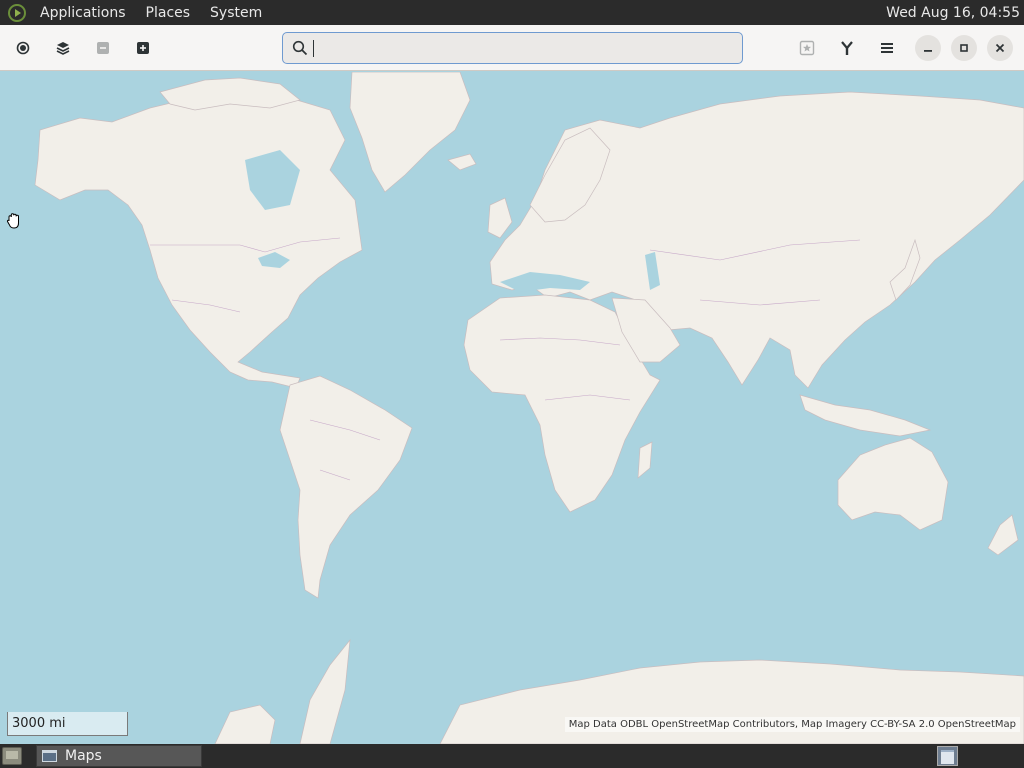 The width and height of the screenshot is (1024, 768). Describe the element at coordinates (410, 132) in the screenshot. I see `greenland-landmass` at that location.